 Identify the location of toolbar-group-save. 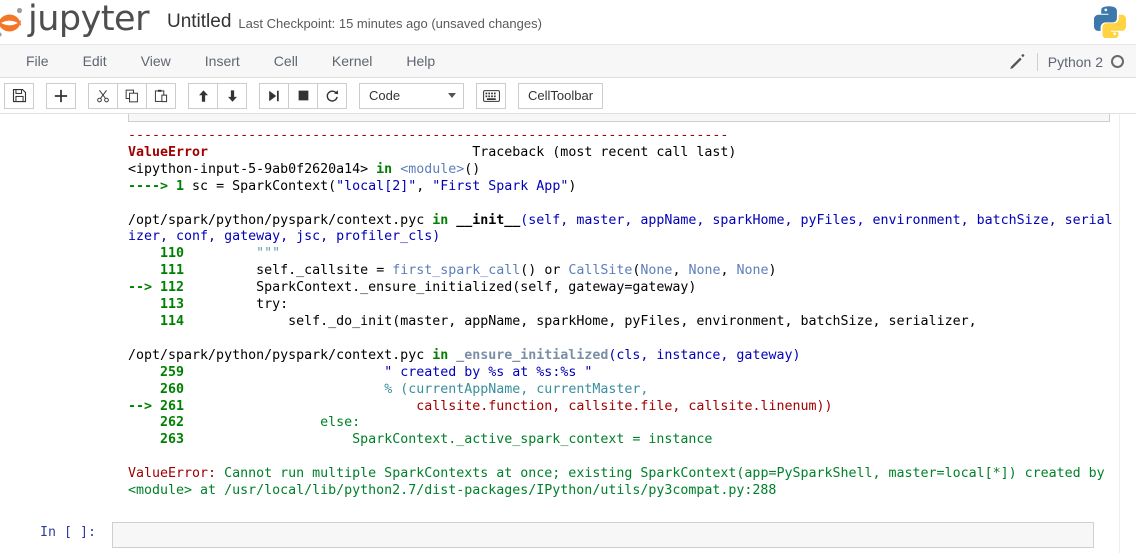
(19, 95).